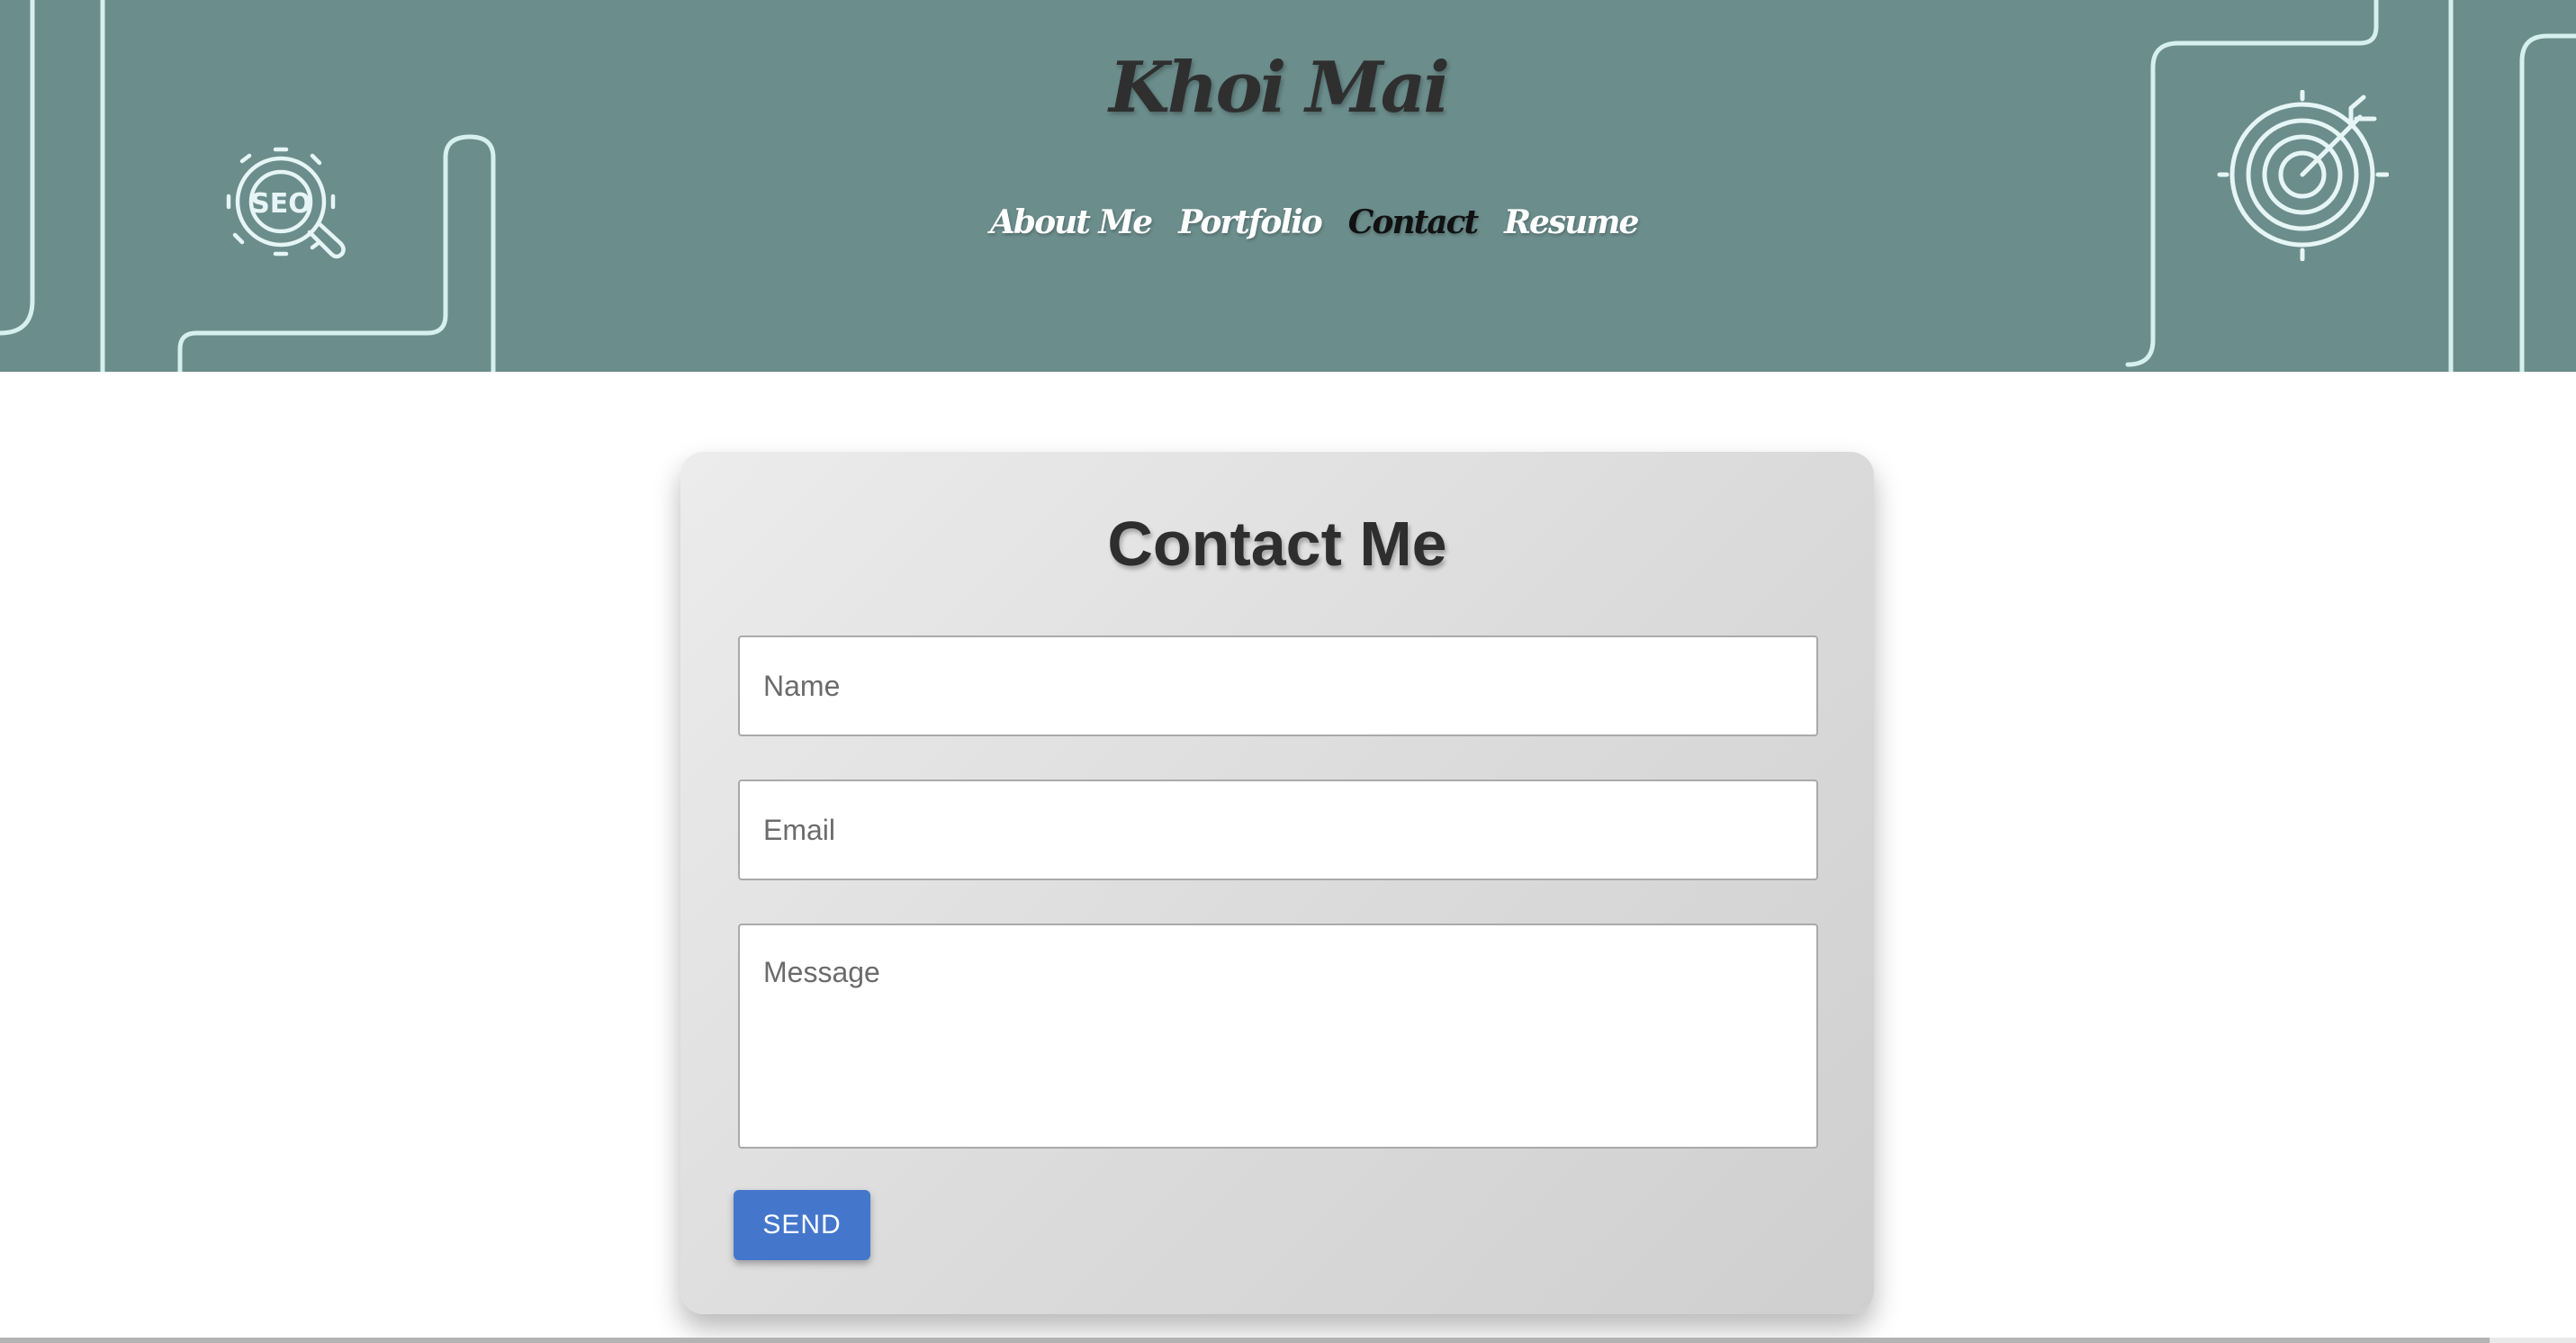 Image resolution: width=2576 pixels, height=1343 pixels. Describe the element at coordinates (1278, 830) in the screenshot. I see `email-field` at that location.